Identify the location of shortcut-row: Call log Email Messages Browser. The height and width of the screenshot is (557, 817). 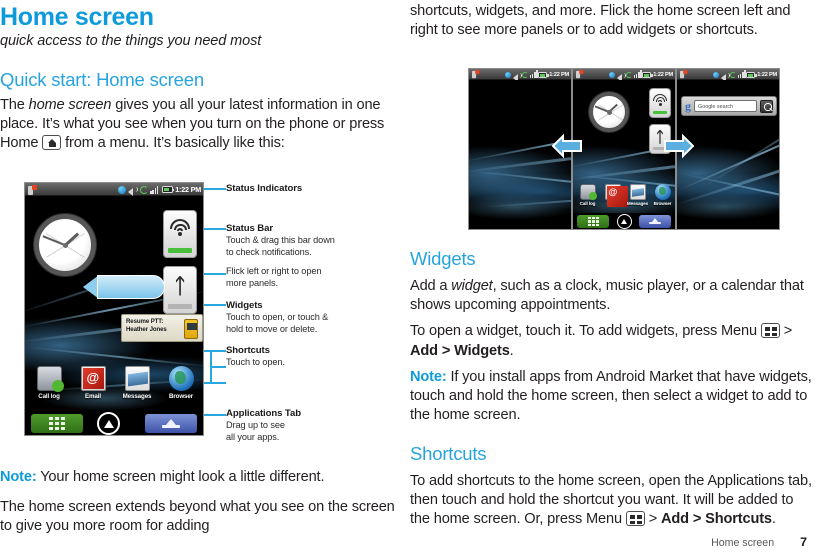
(625, 198).